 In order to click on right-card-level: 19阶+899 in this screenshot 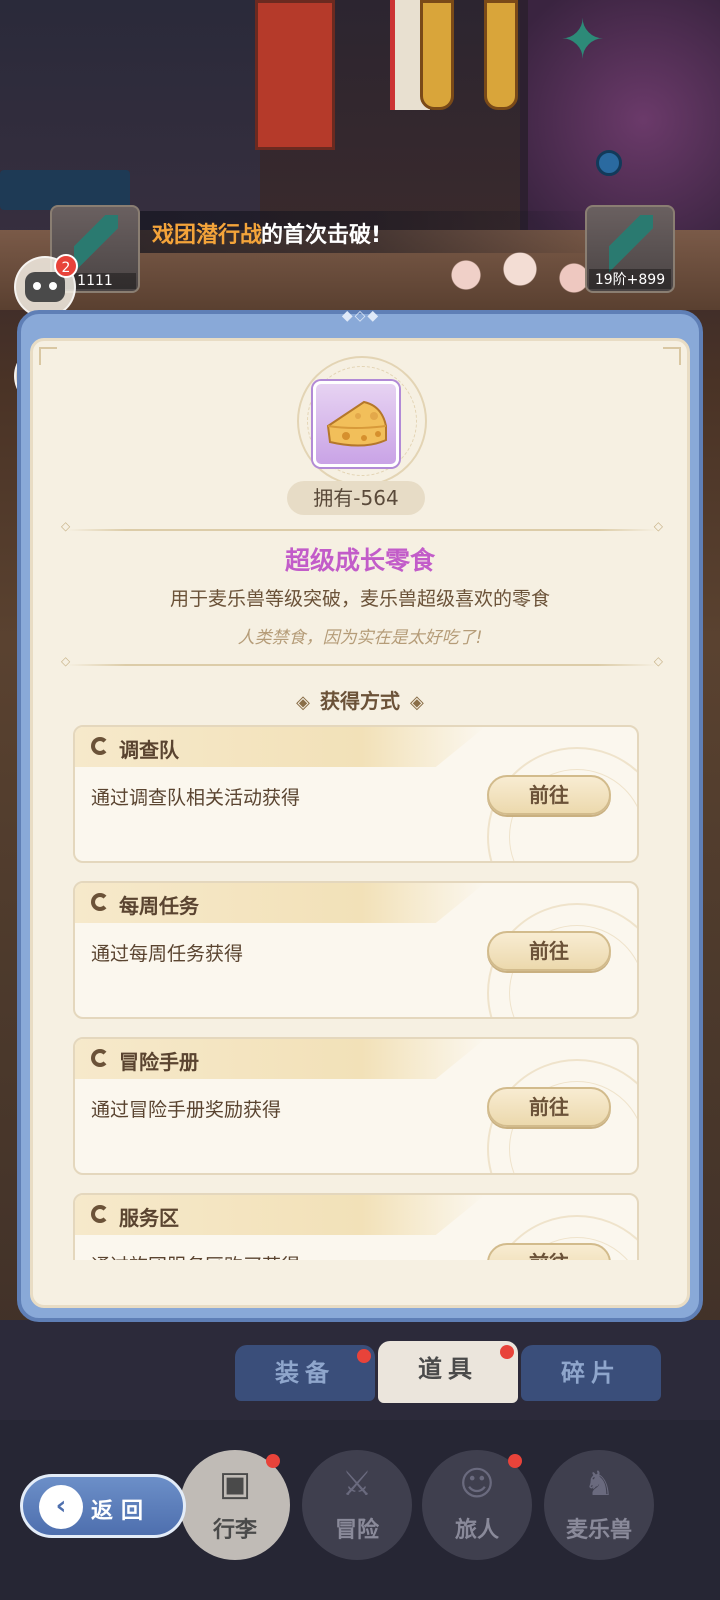, I will do `click(630, 279)`.